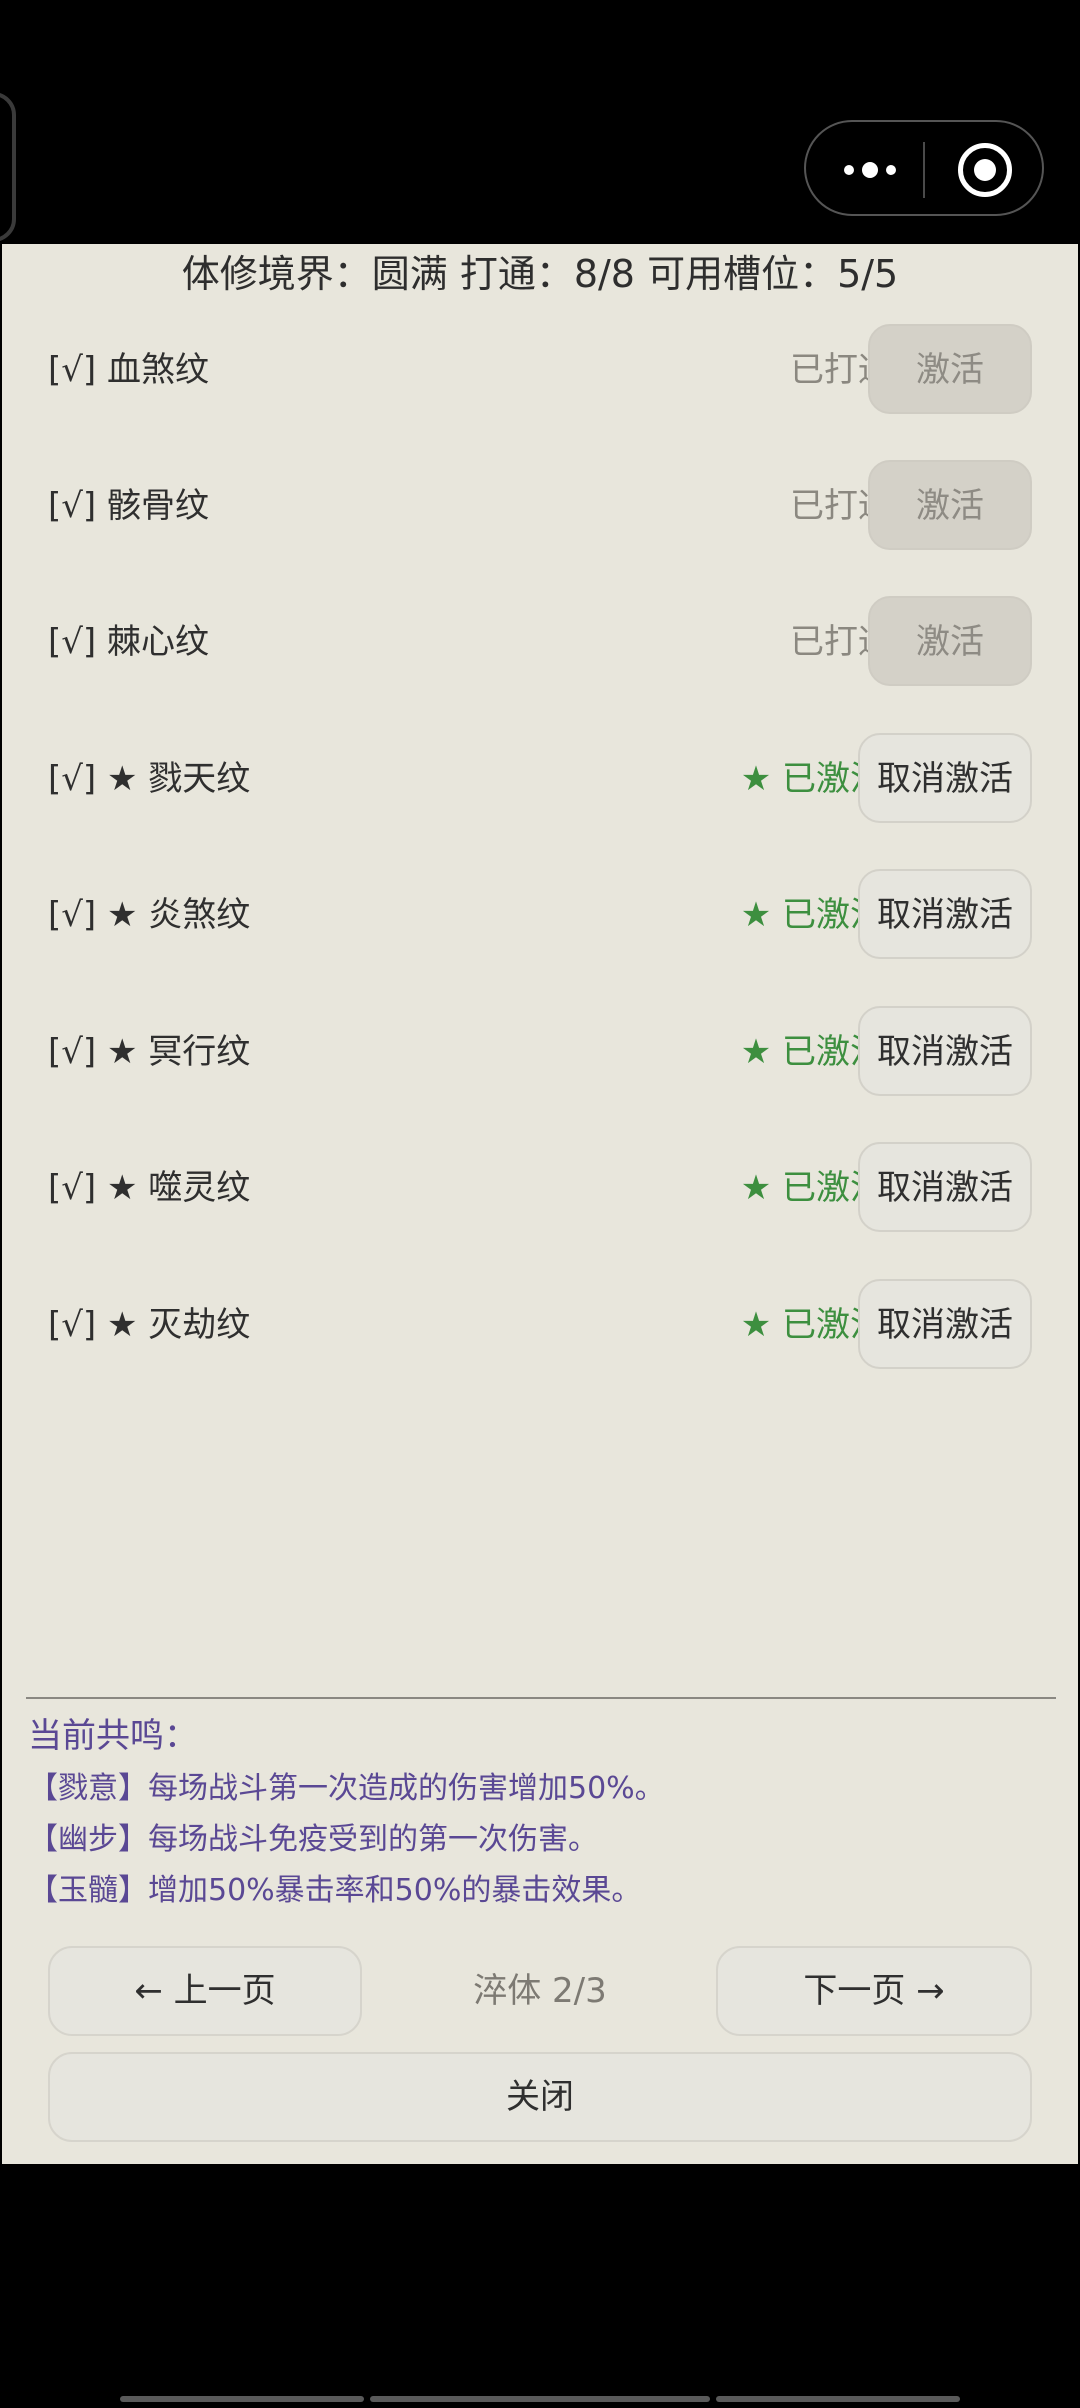 This screenshot has height=2408, width=1080. Describe the element at coordinates (149, 915) in the screenshot. I see `meridian-name: [√] ★ 炎煞纹` at that location.